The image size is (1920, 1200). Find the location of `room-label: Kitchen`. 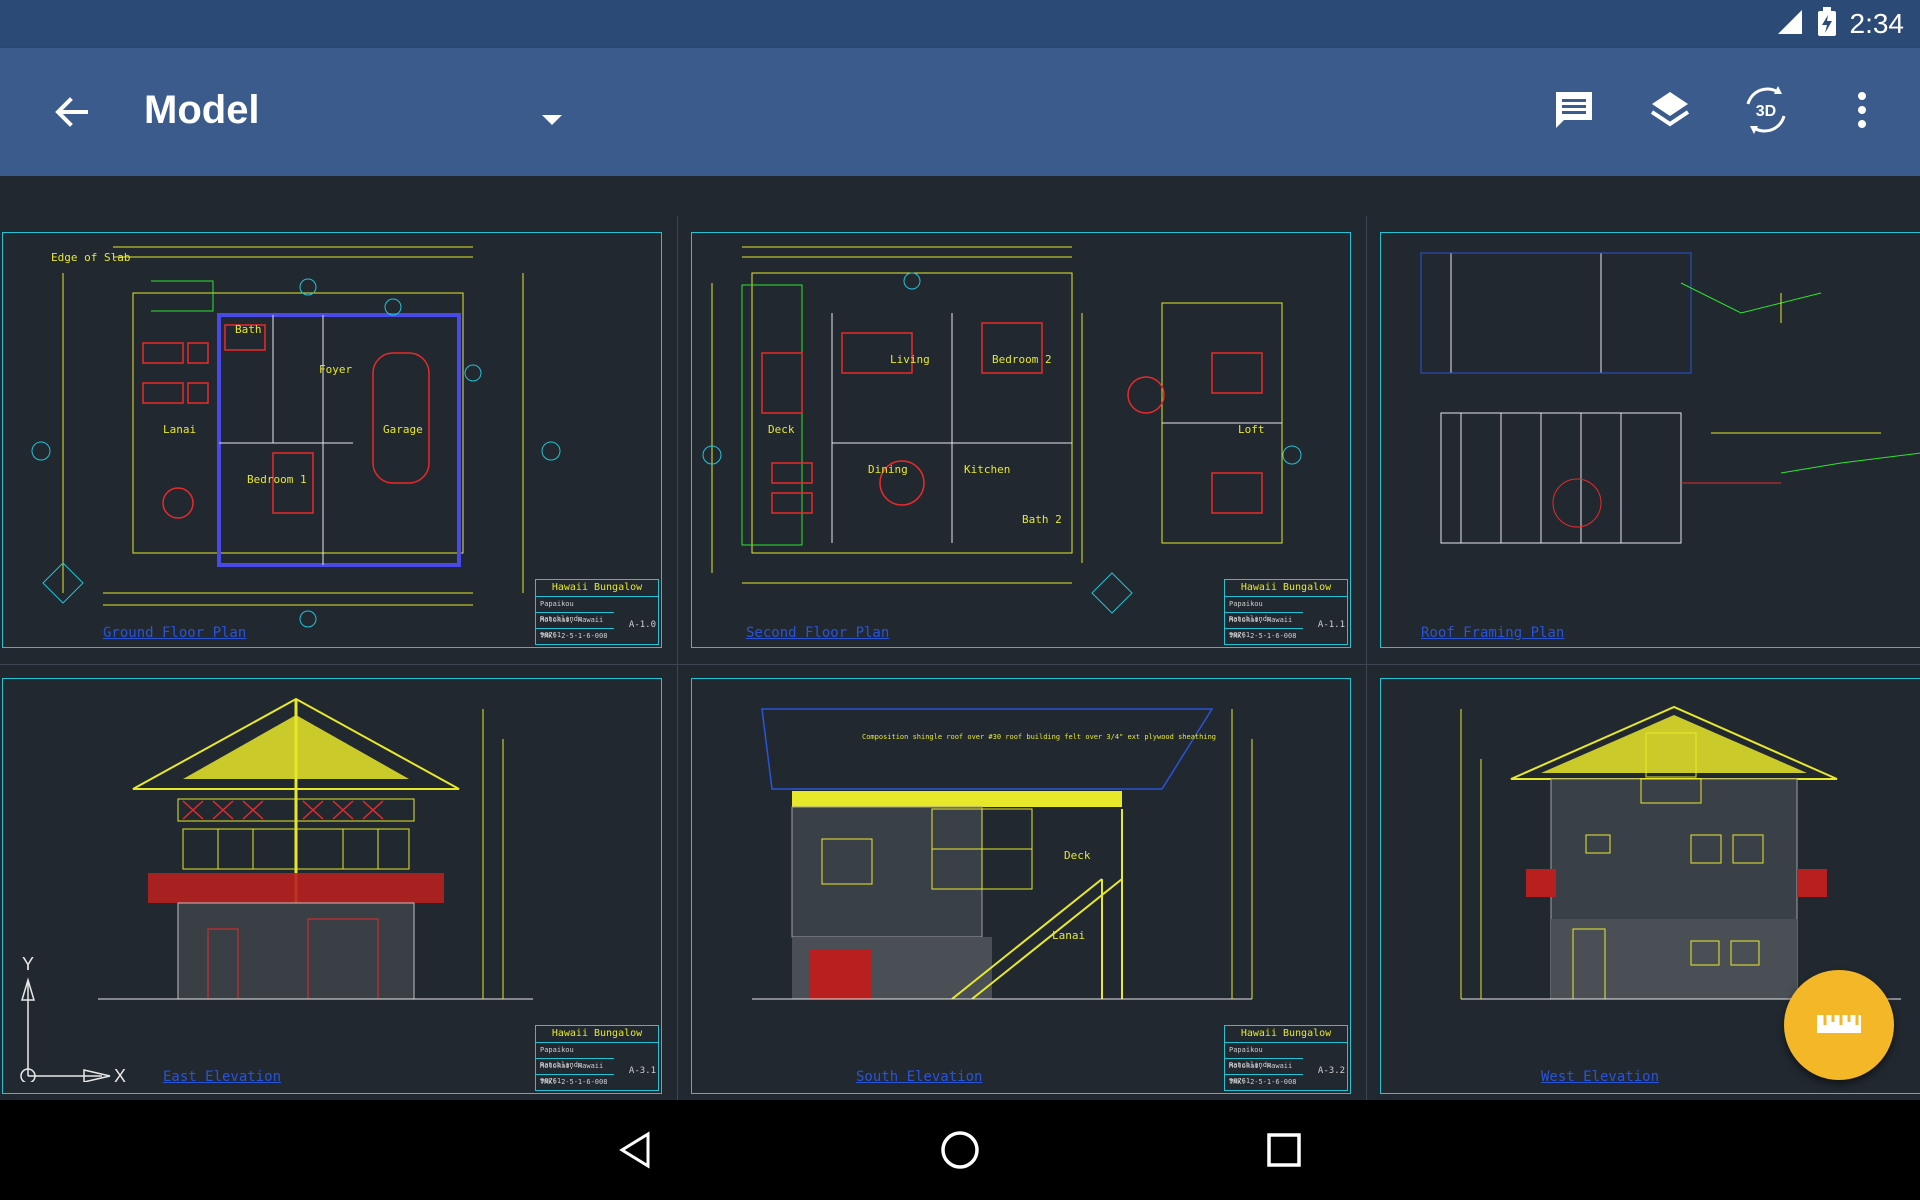

room-label: Kitchen is located at coordinates (987, 469).